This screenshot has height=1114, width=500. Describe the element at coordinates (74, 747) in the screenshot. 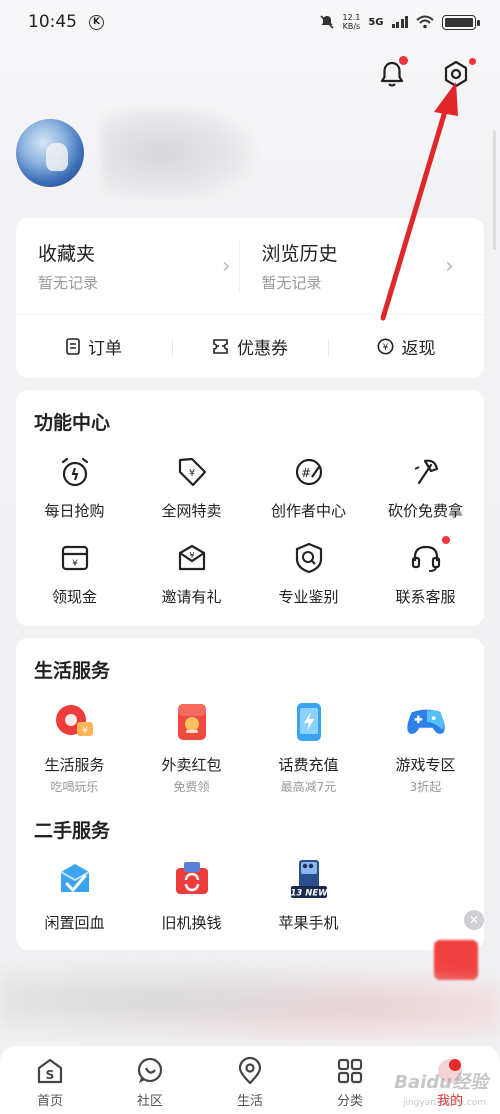

I see `life-service-button: ¥ 生活服务 吃喝玩乐` at that location.